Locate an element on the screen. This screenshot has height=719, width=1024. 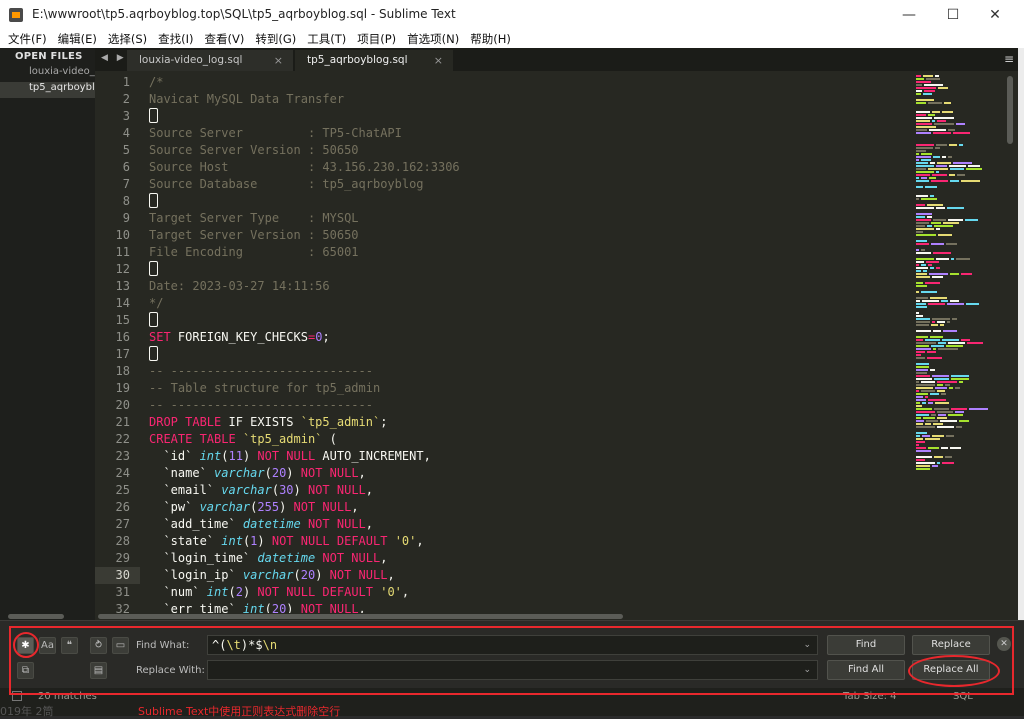
menu-goto: 转到(G) is located at coordinates (275, 39).